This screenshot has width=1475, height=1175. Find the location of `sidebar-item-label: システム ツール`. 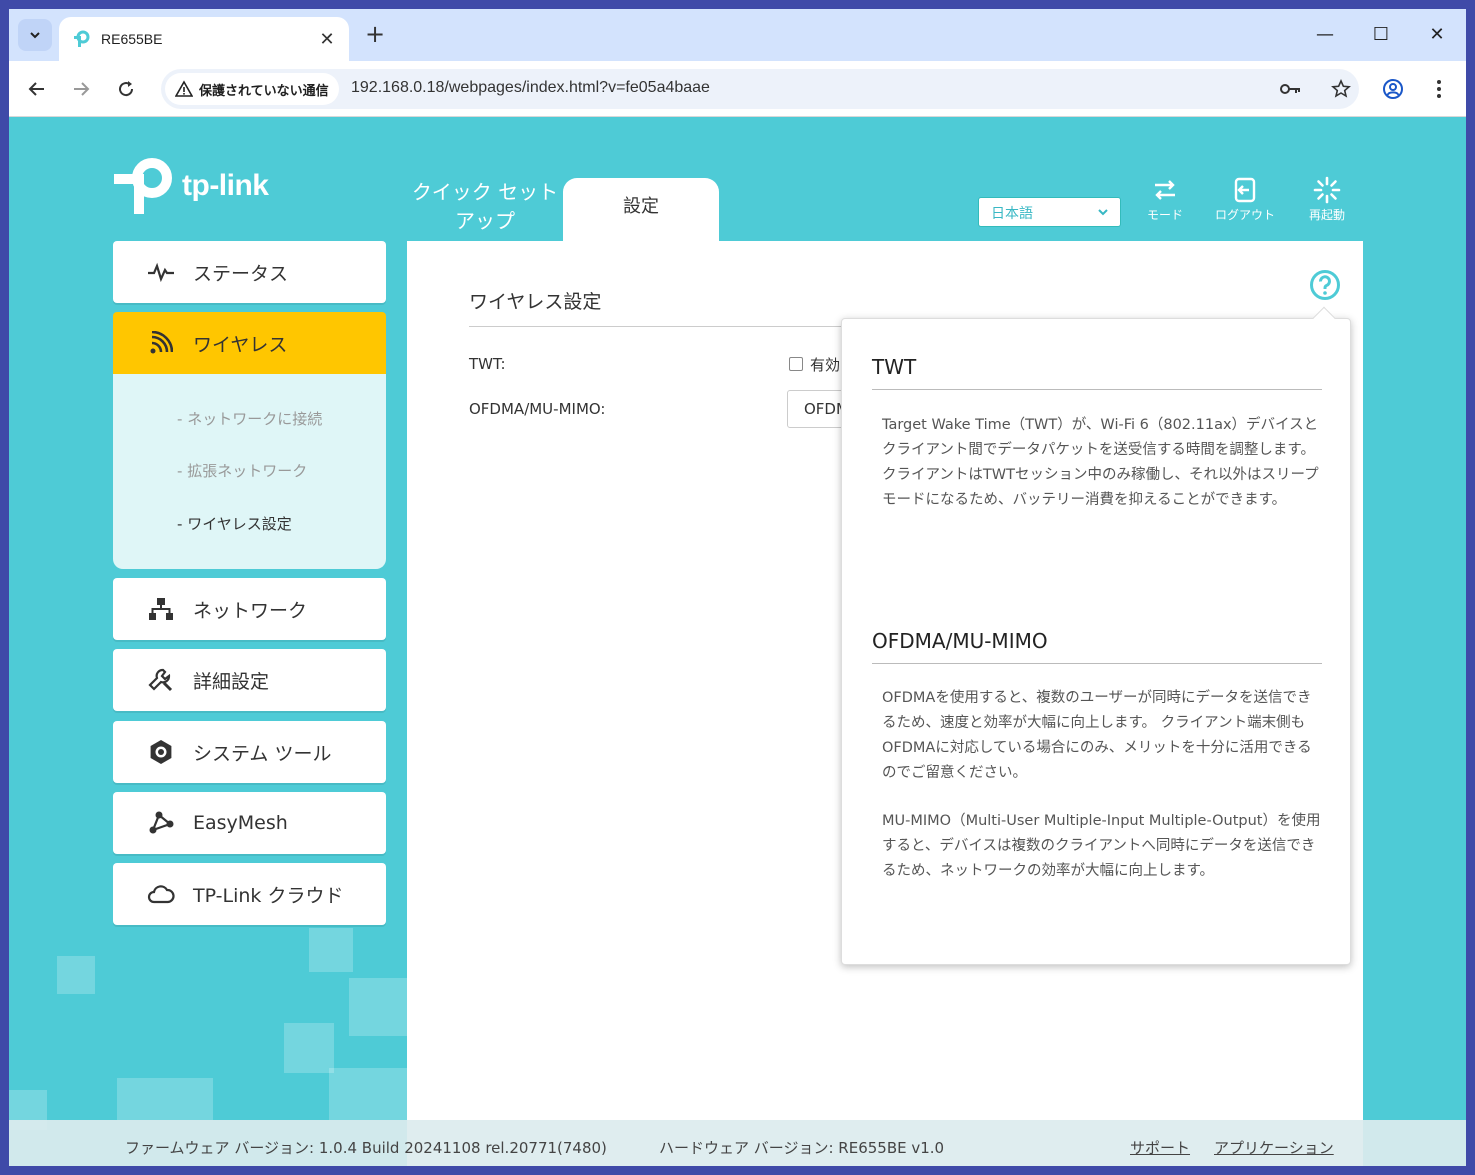

sidebar-item-label: システム ツール is located at coordinates (262, 753).